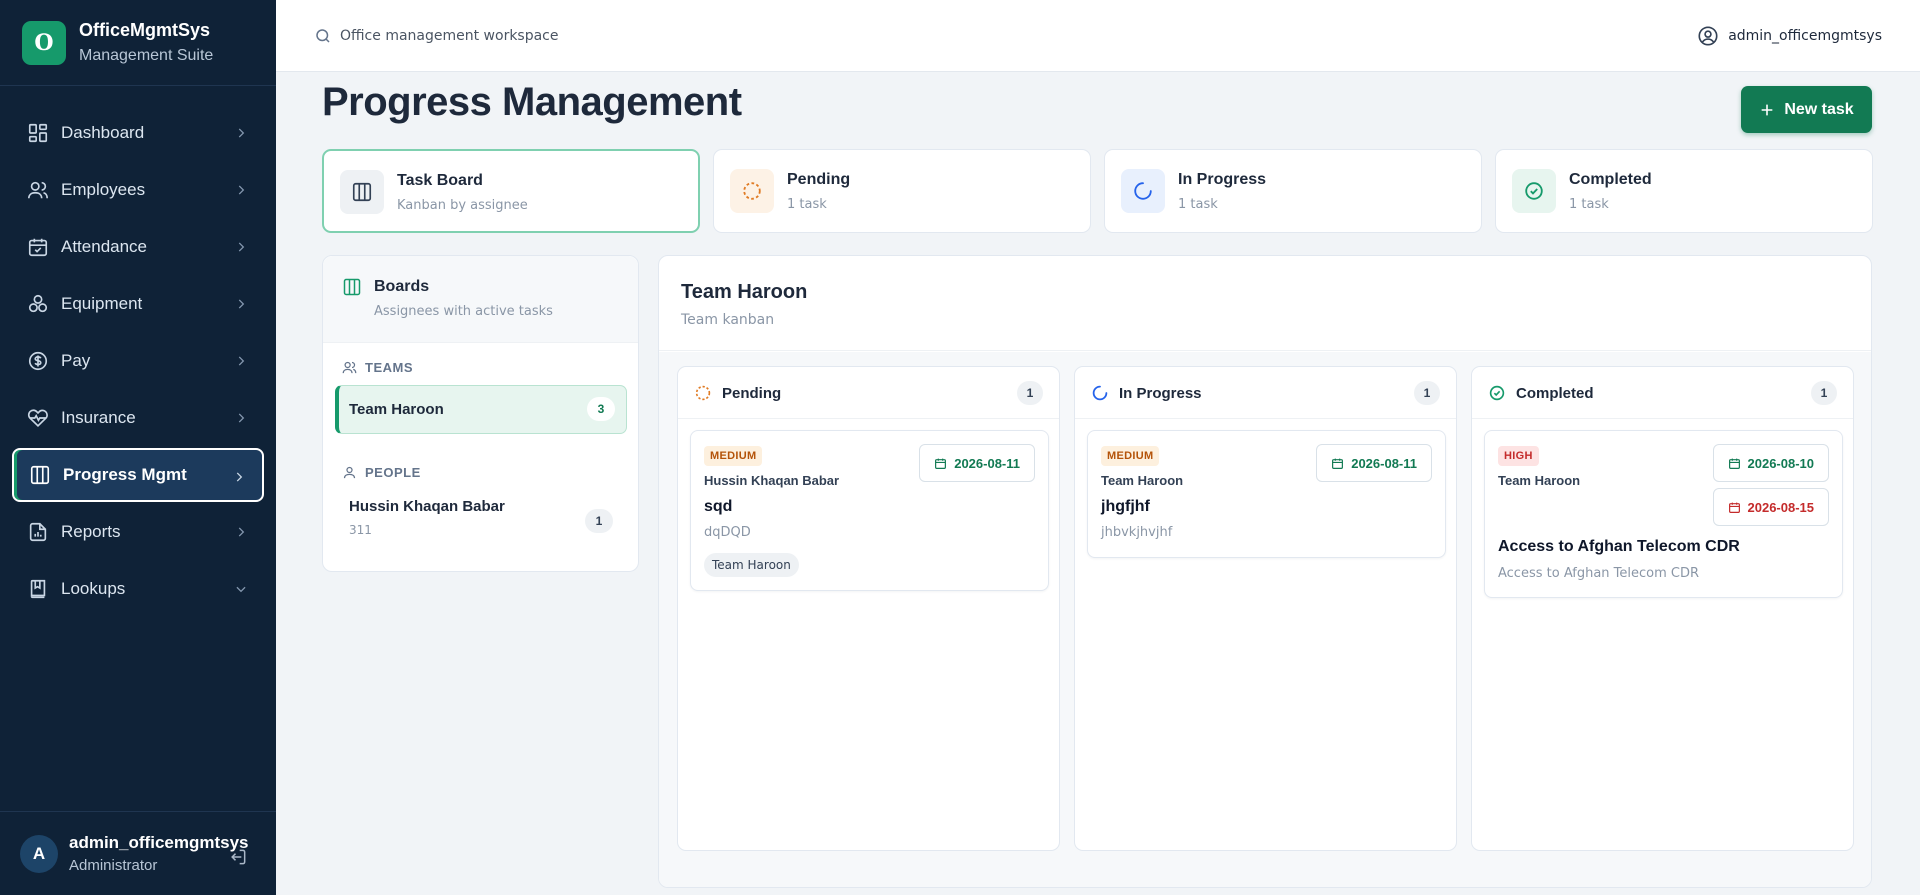  What do you see at coordinates (462, 205) in the screenshot?
I see `stat-subtitle: Kanban by assignee` at bounding box center [462, 205].